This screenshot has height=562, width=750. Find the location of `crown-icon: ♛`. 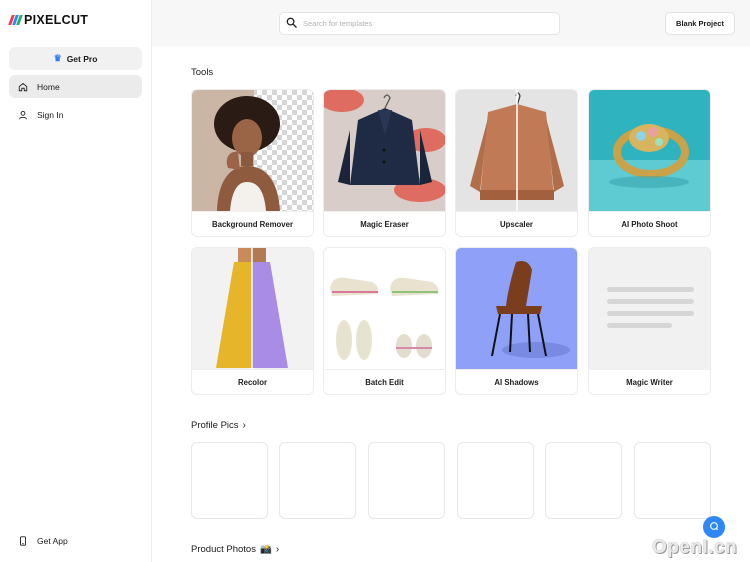

crown-icon: ♛ is located at coordinates (57, 58).